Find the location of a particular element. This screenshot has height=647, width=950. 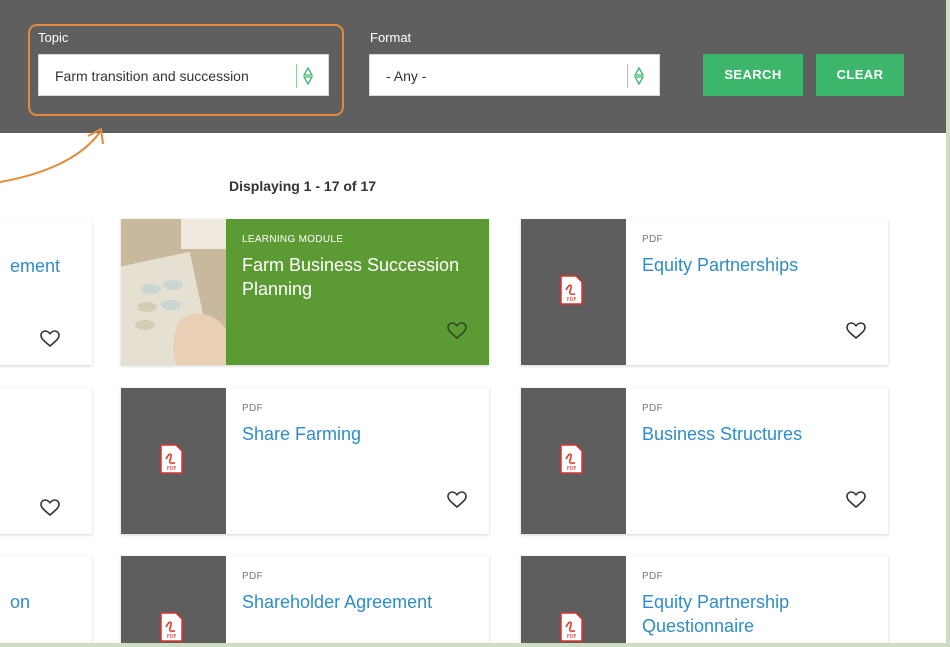

card-title: Equity Partnership Questionnaire is located at coordinates (742, 614).